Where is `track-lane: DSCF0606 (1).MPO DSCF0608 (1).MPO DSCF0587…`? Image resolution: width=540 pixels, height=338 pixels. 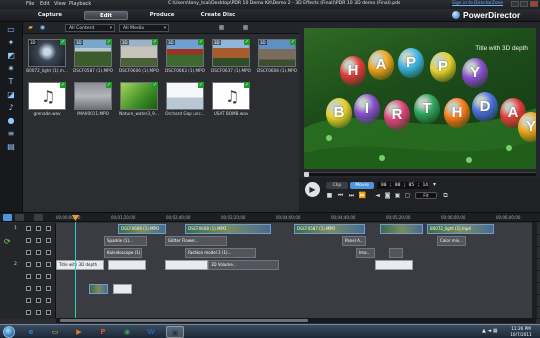
track-lane: DSCF0606 (1).MPO DSCF0608 (1).MPO DSCF0587… is located at coordinates (296, 229).